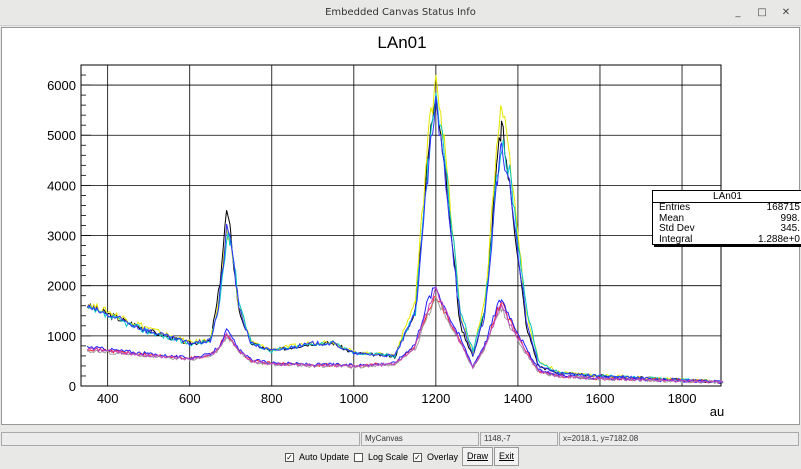 Image resolution: width=801 pixels, height=469 pixels. What do you see at coordinates (401, 42) in the screenshot?
I see `chart-title: LAn01` at bounding box center [401, 42].